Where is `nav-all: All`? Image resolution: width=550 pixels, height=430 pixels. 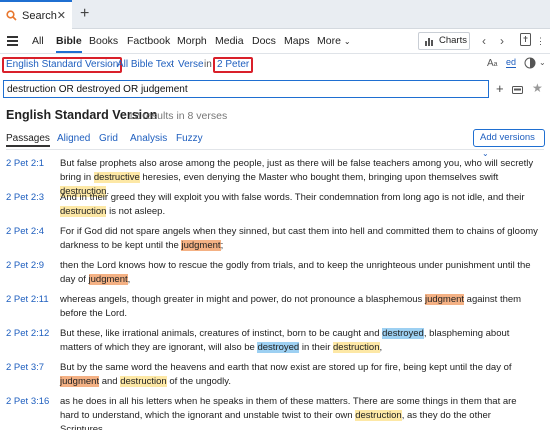 nav-all: All is located at coordinates (38, 41).